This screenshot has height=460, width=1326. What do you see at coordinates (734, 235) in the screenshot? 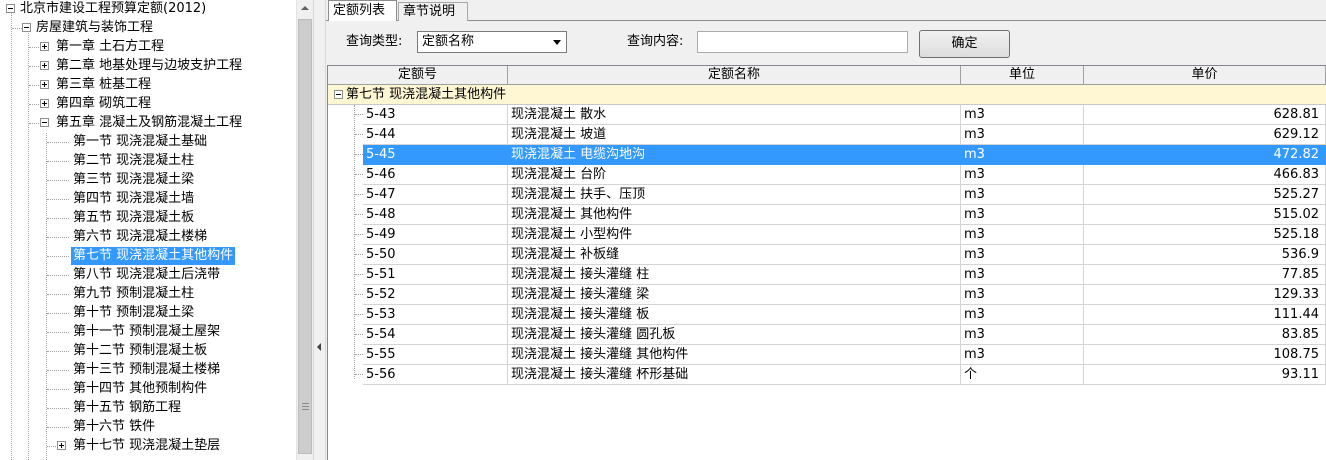
I see `cell-name: 现浇混凝土 小型构件` at bounding box center [734, 235].